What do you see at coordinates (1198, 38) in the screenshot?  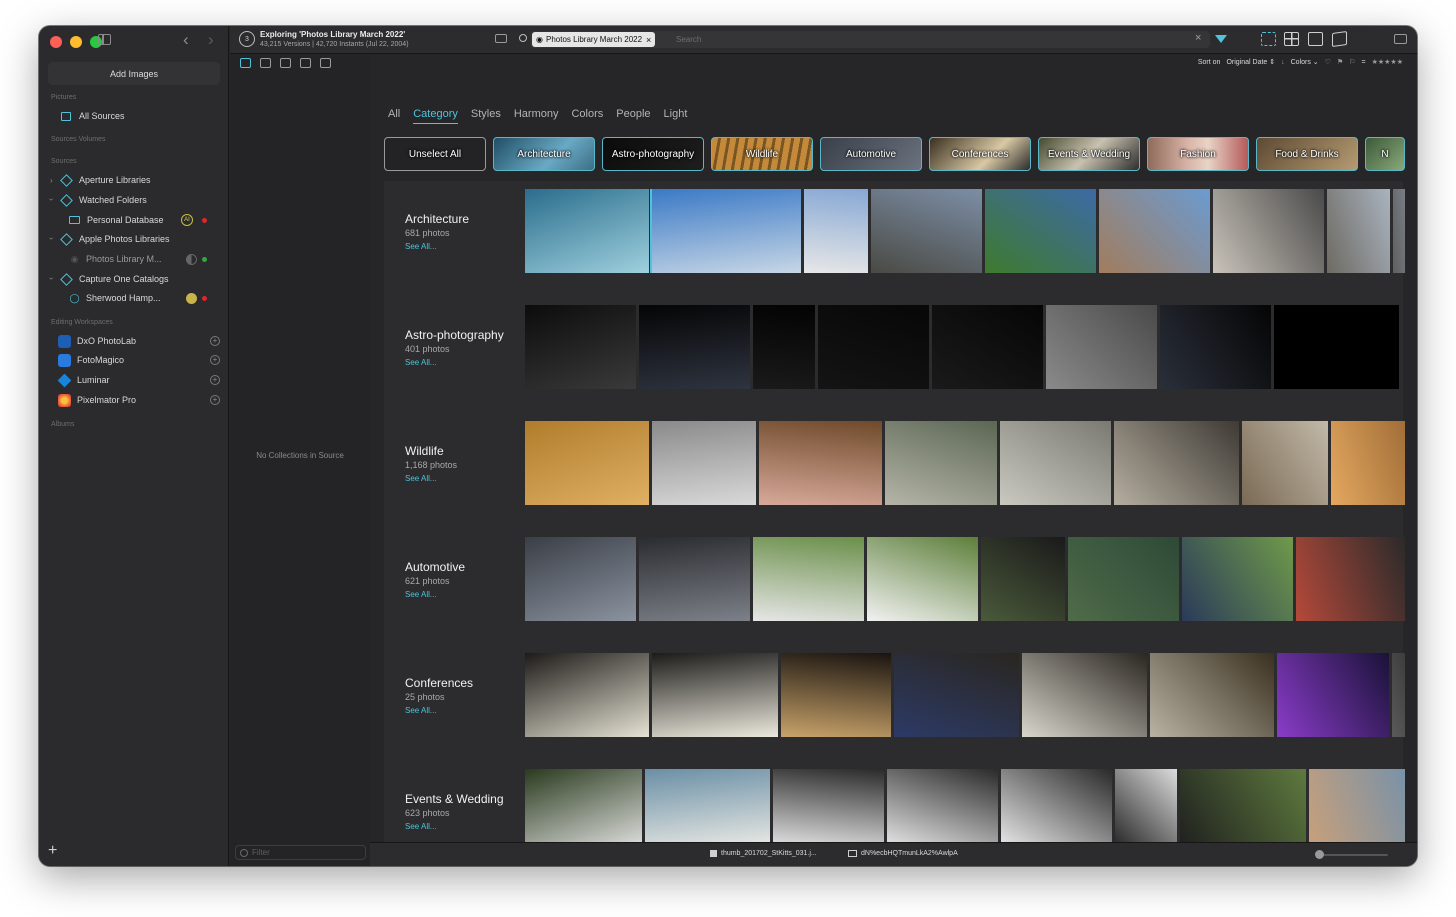 I see `clear-search-icon: ×` at bounding box center [1198, 38].